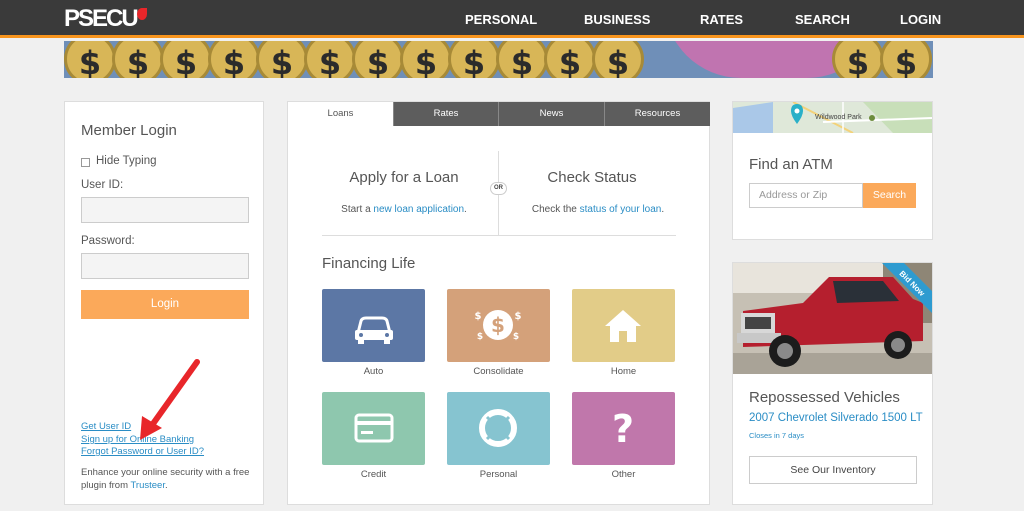 The image size is (1024, 511). Describe the element at coordinates (85, 162) in the screenshot. I see `hide-typing-checkbox` at that location.